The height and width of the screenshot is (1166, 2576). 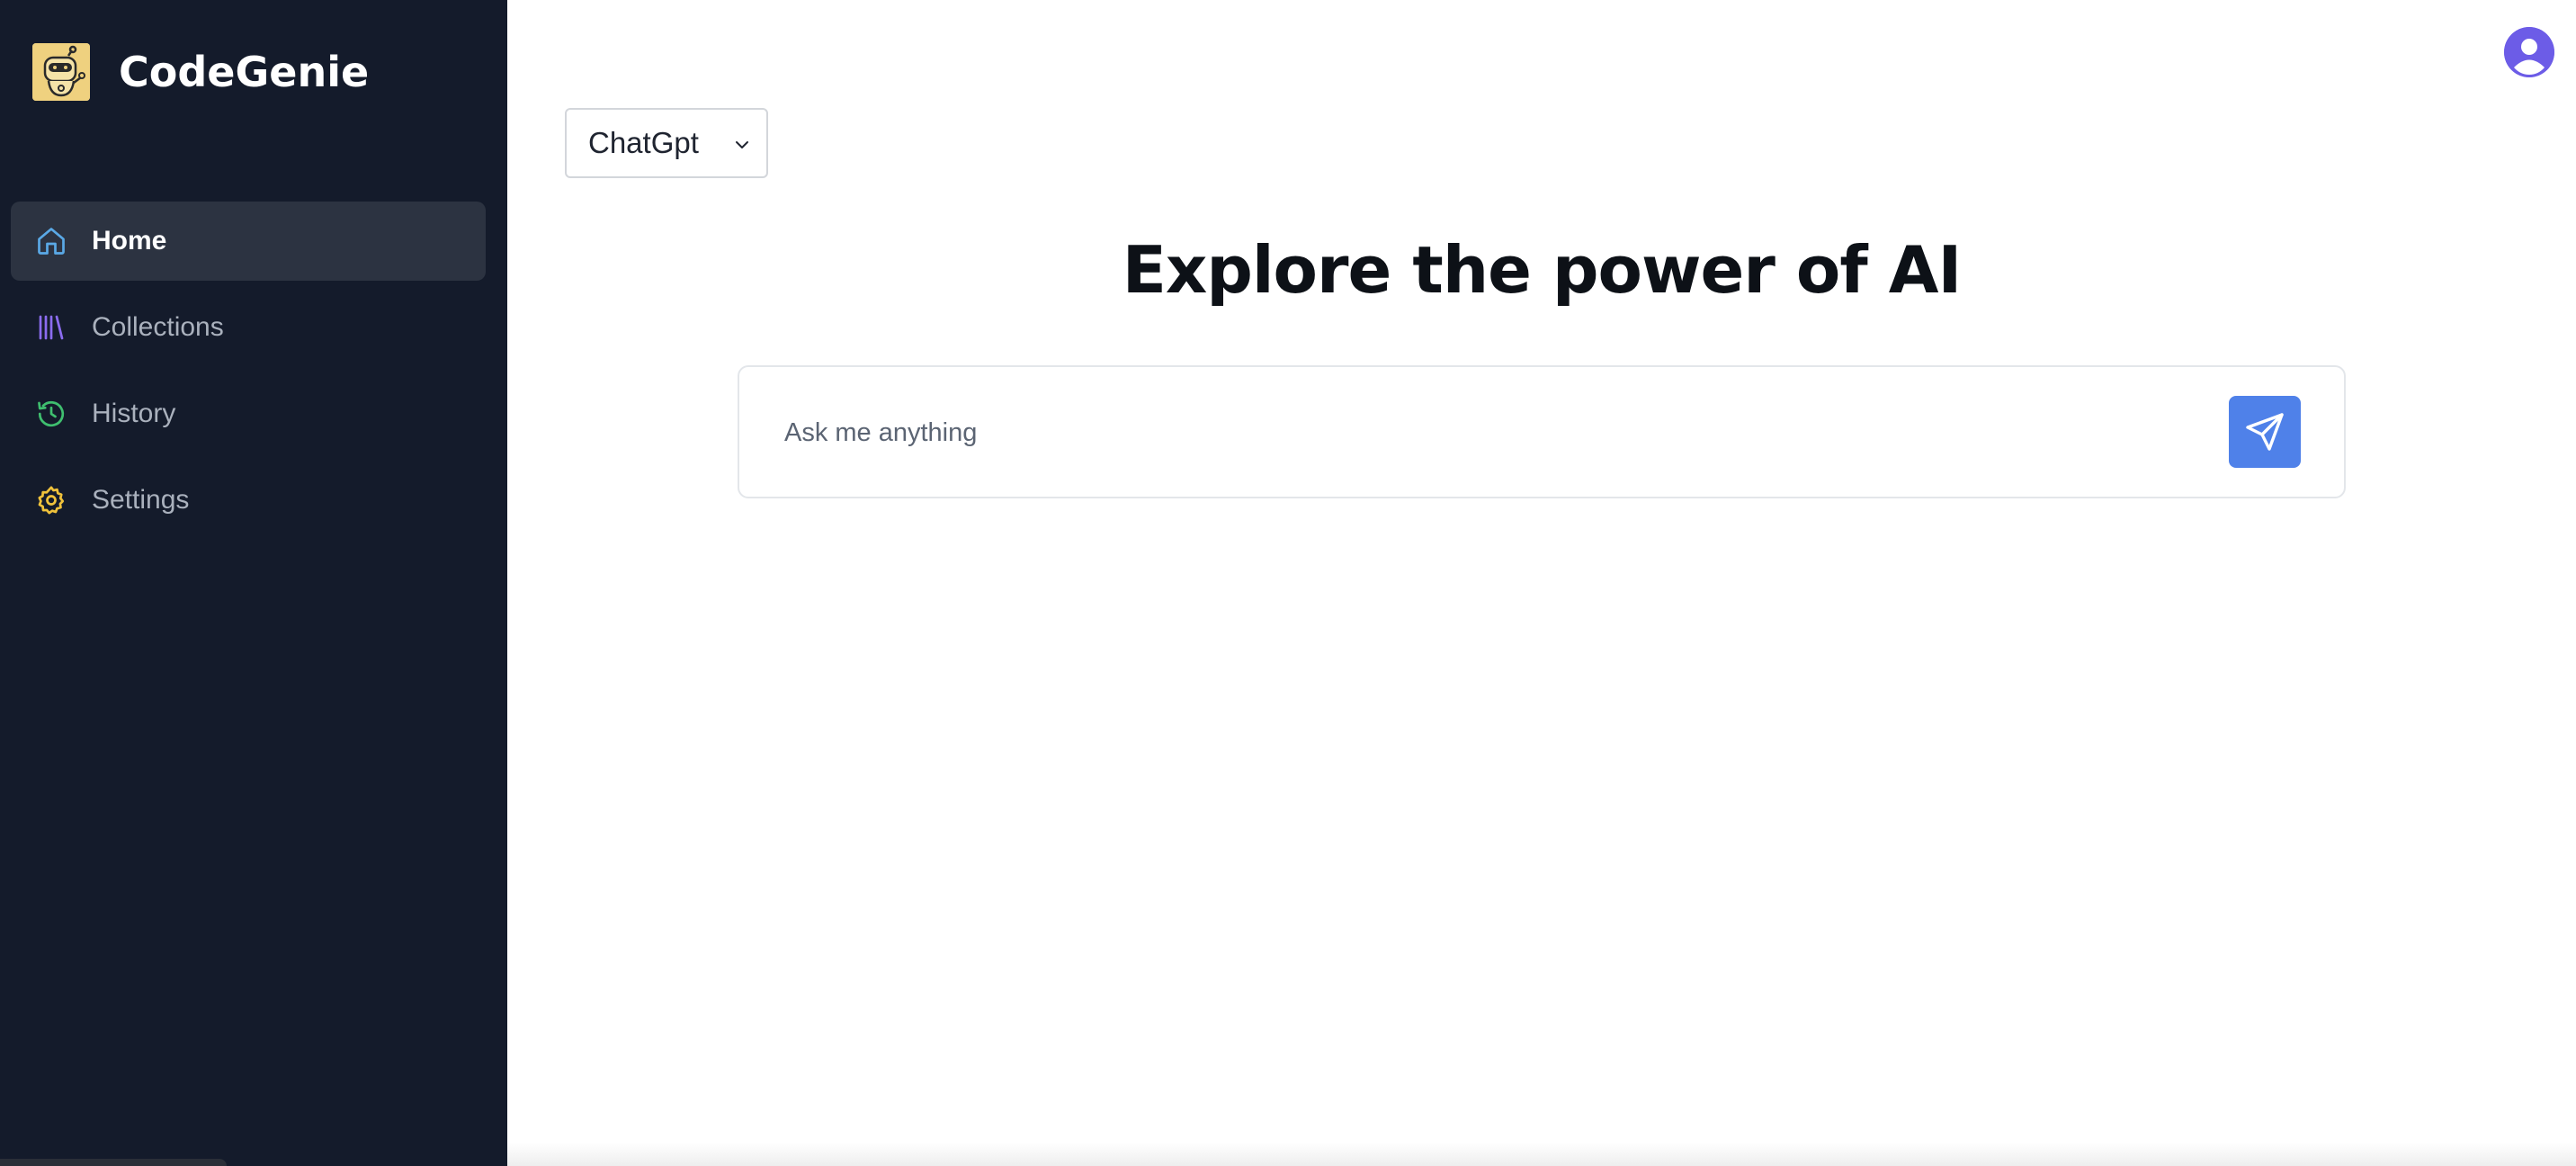 What do you see at coordinates (643, 143) in the screenshot?
I see `model-select-value: ChatGpt` at bounding box center [643, 143].